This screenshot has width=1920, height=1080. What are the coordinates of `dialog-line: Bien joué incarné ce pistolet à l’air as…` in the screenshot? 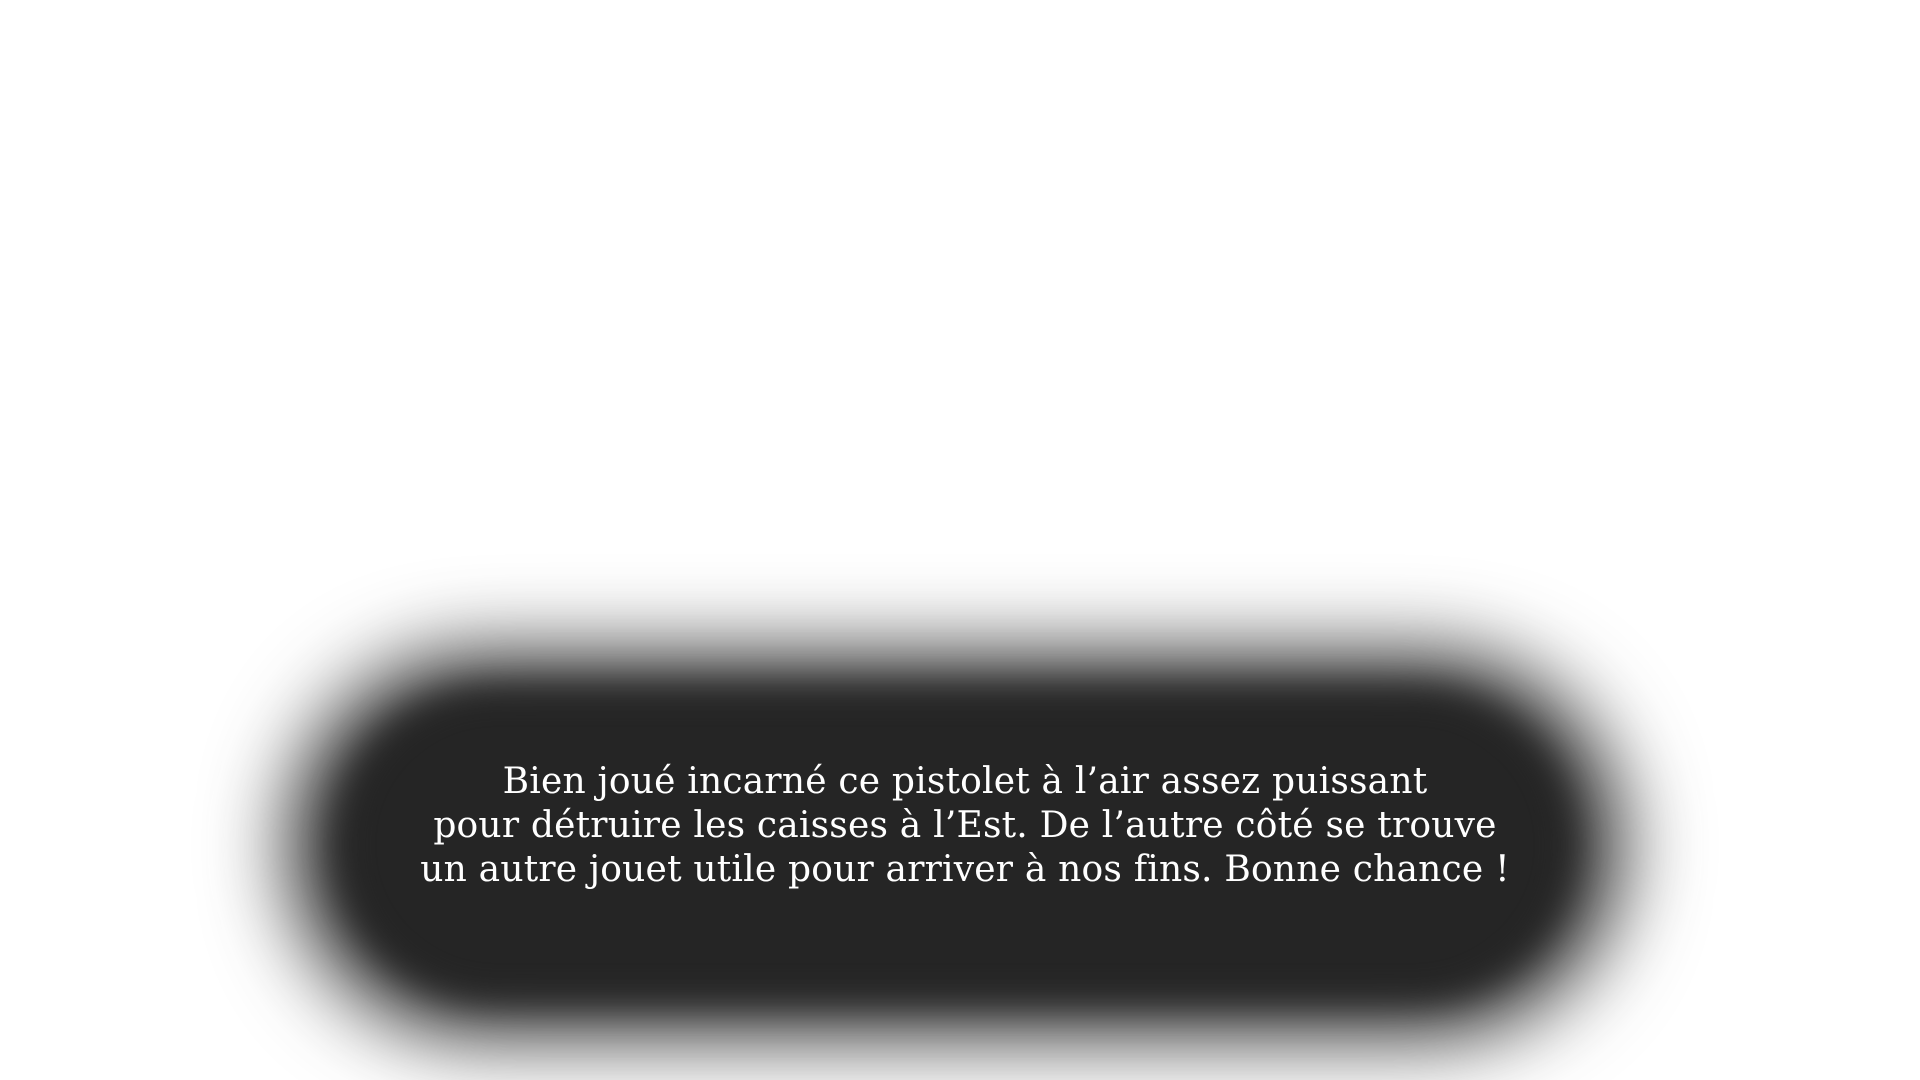 It's located at (965, 781).